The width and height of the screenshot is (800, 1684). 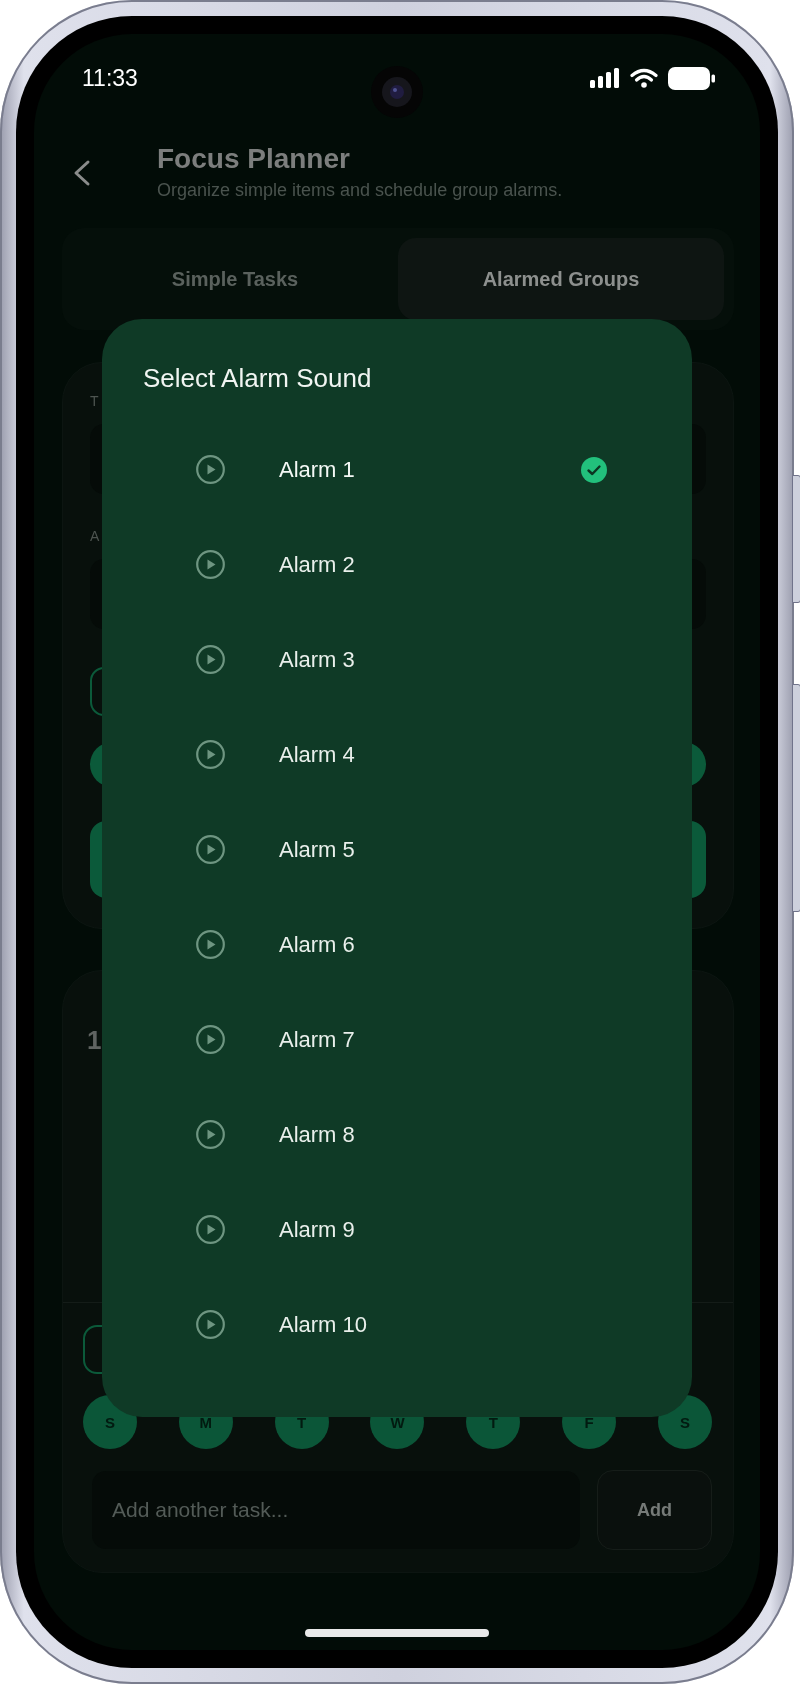 I want to click on page-subtitle: Organize simple items and schedule group alarms., so click(x=360, y=190).